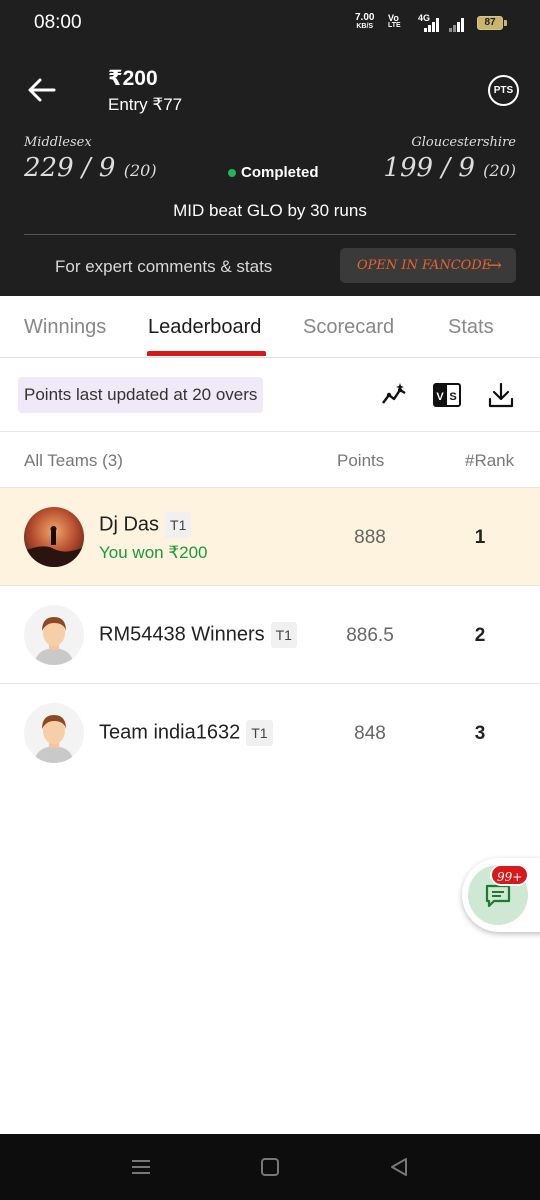 This screenshot has width=540, height=1200. I want to click on team-left-overs: (20), so click(140, 170).